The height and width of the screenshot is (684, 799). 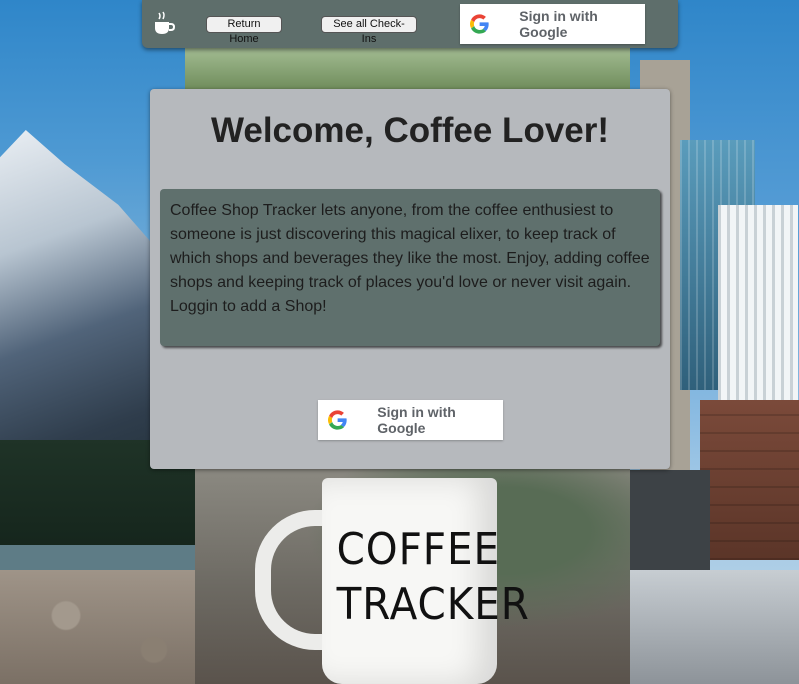 What do you see at coordinates (110, 627) in the screenshot?
I see `rocky-shore-image` at bounding box center [110, 627].